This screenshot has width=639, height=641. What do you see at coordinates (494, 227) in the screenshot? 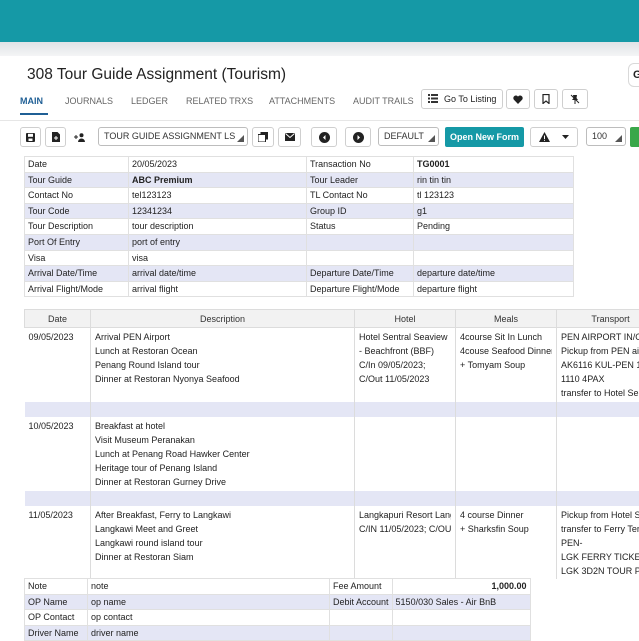
I see `field-value-status: Pending` at bounding box center [494, 227].